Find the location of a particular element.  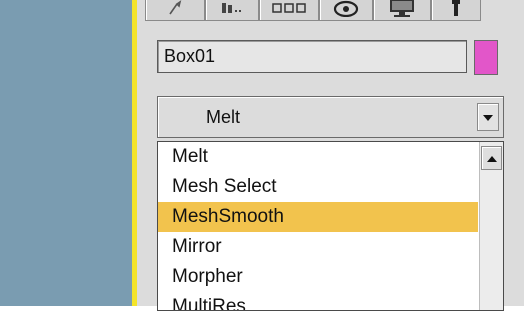

chevron-down-icon is located at coordinates (488, 117).